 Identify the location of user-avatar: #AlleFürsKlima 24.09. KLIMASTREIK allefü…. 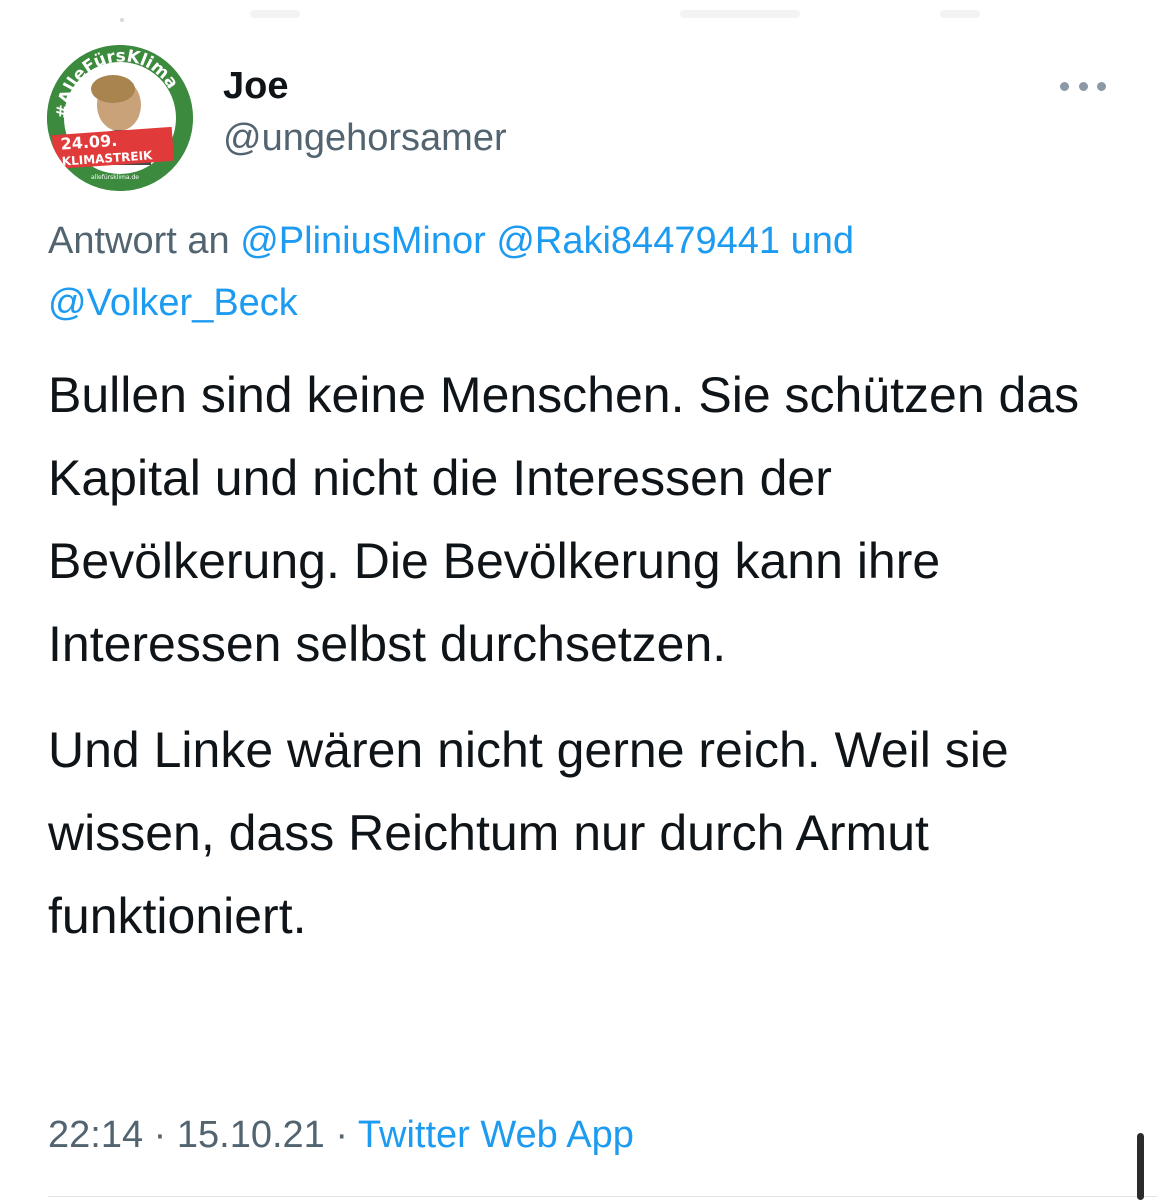
(120, 118).